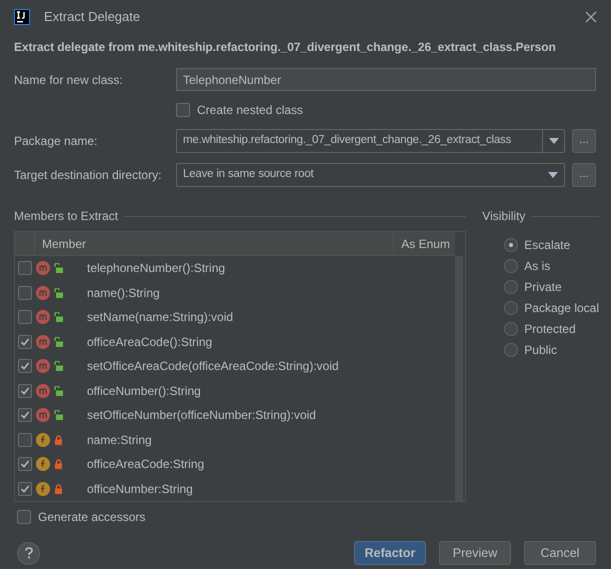  I want to click on member-name: officeAreaCode:String, so click(145, 465).